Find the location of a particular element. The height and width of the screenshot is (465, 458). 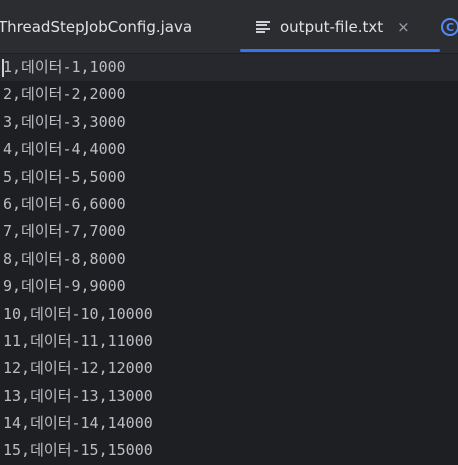

tab-threadstepjobconfig: ThreadStepJobConfig.java is located at coordinates (96, 27).